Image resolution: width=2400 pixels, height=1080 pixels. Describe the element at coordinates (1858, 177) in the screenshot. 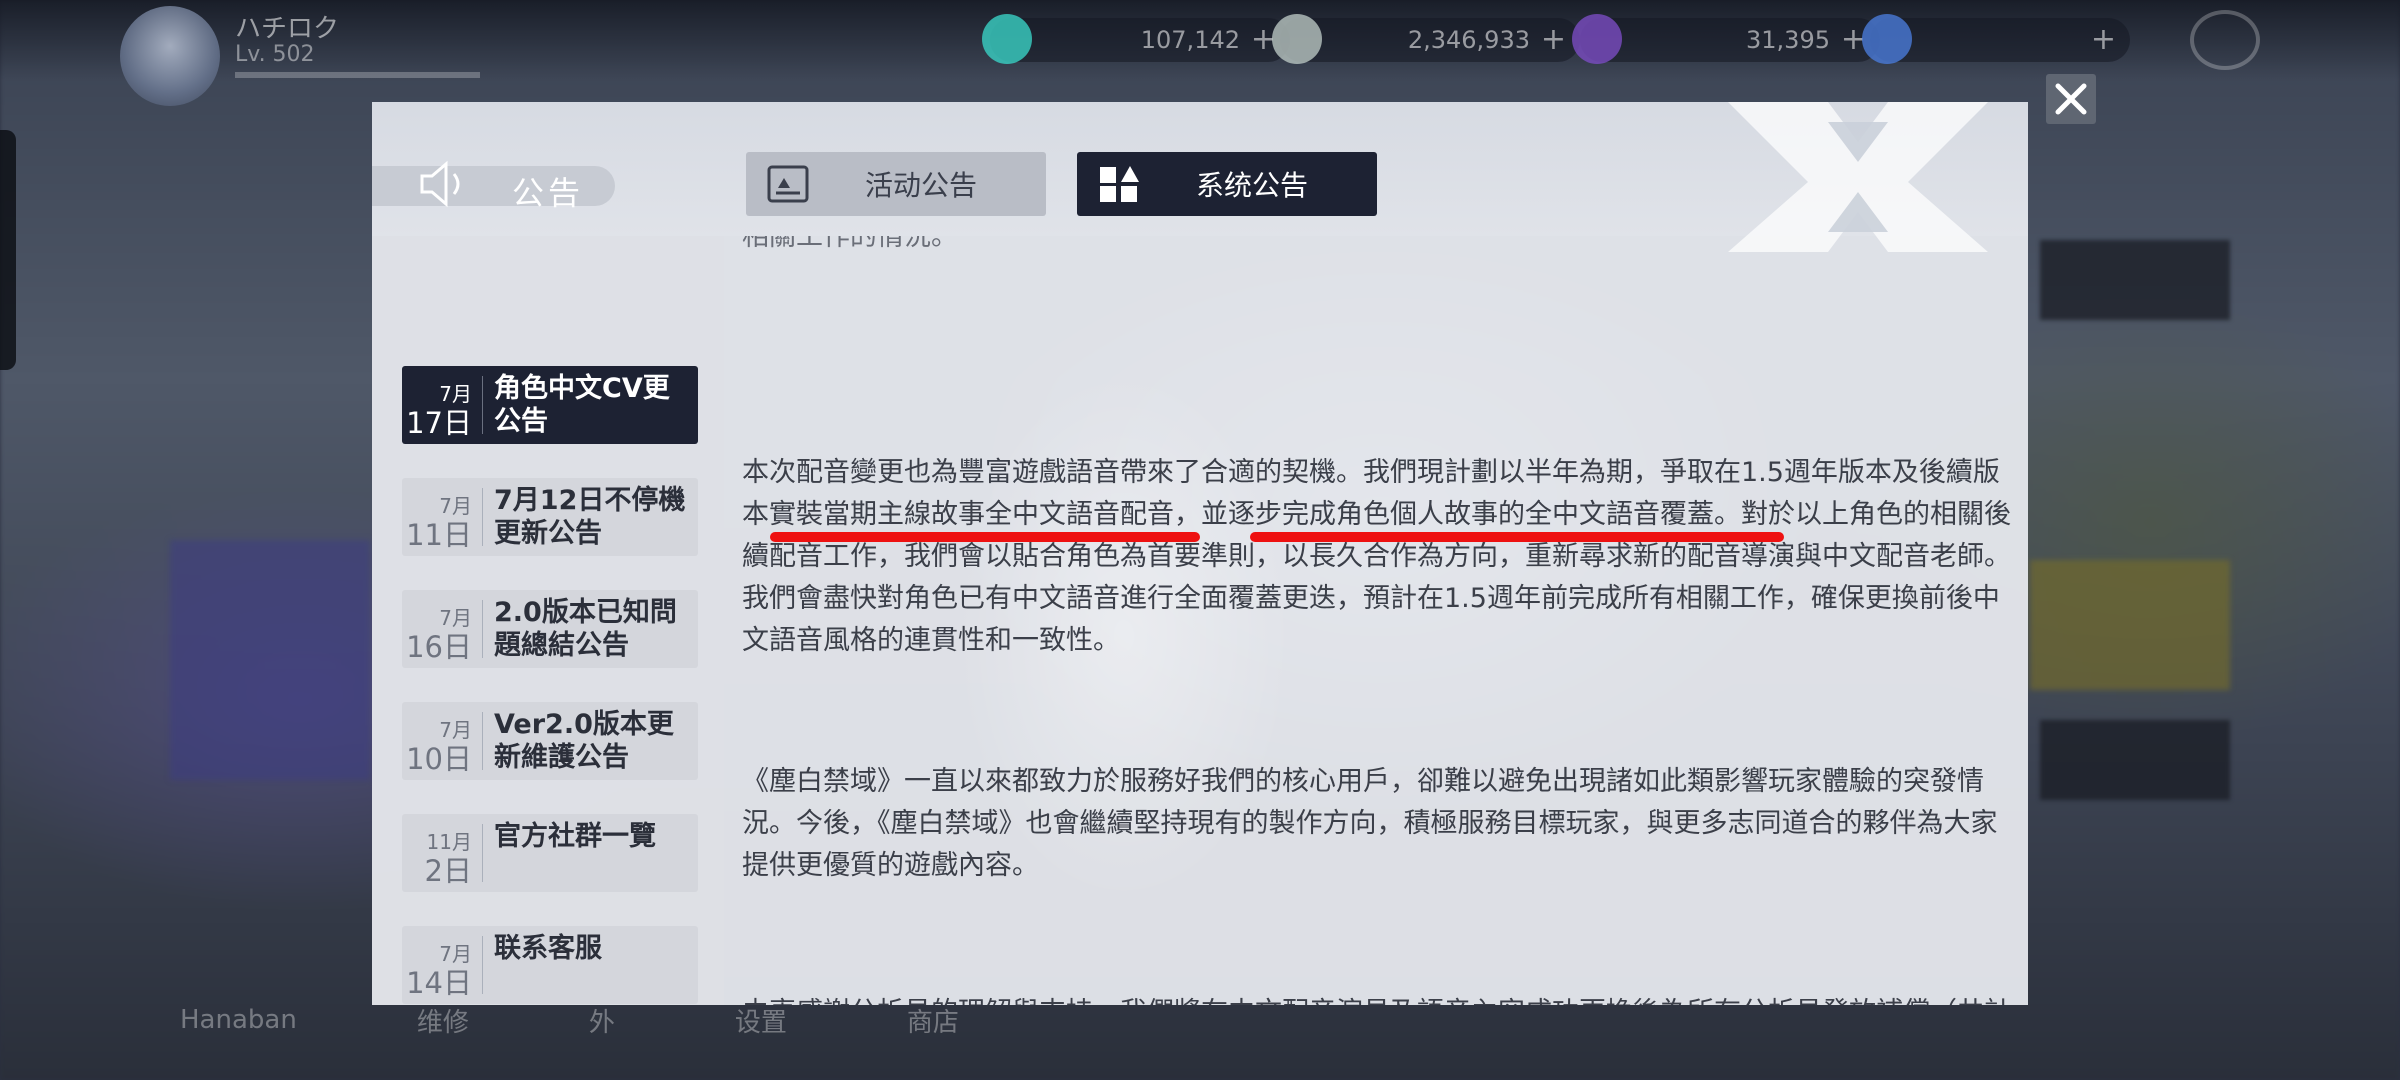

I see `logo-decoration-icon` at that location.